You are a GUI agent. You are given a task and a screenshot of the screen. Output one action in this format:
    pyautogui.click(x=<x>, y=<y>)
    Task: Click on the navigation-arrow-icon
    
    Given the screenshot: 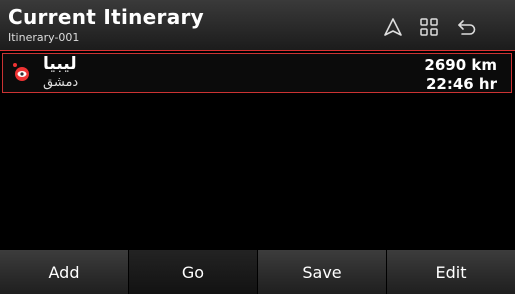 What is the action you would take?
    pyautogui.click(x=393, y=27)
    